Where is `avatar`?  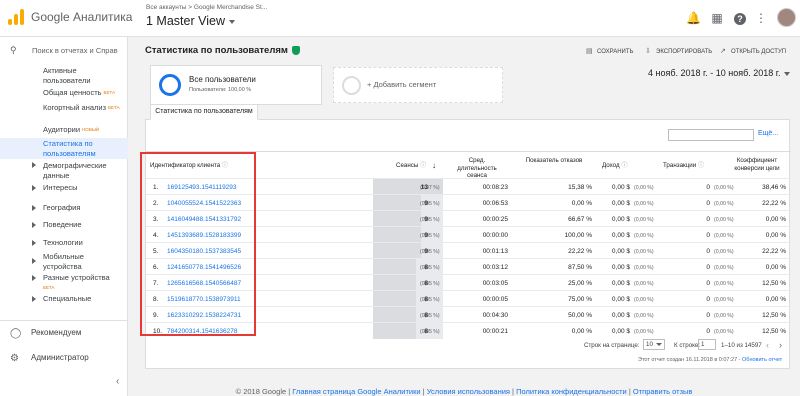
avatar is located at coordinates (786, 17).